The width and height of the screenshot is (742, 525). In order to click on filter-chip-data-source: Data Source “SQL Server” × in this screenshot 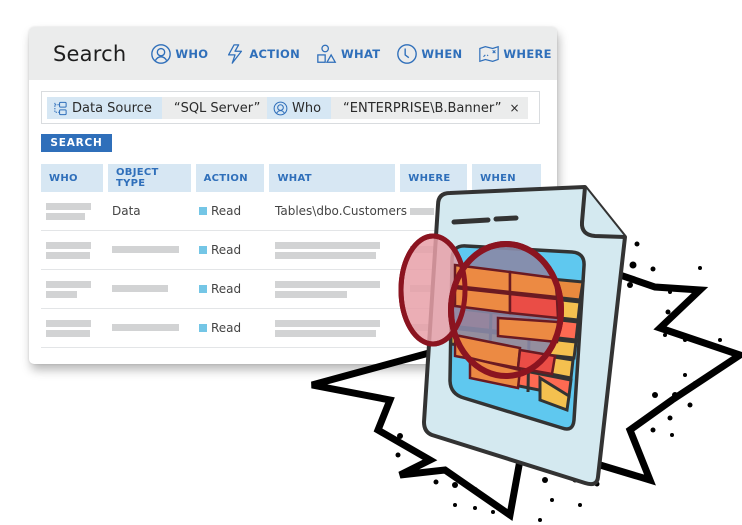, I will do `click(167, 108)`.